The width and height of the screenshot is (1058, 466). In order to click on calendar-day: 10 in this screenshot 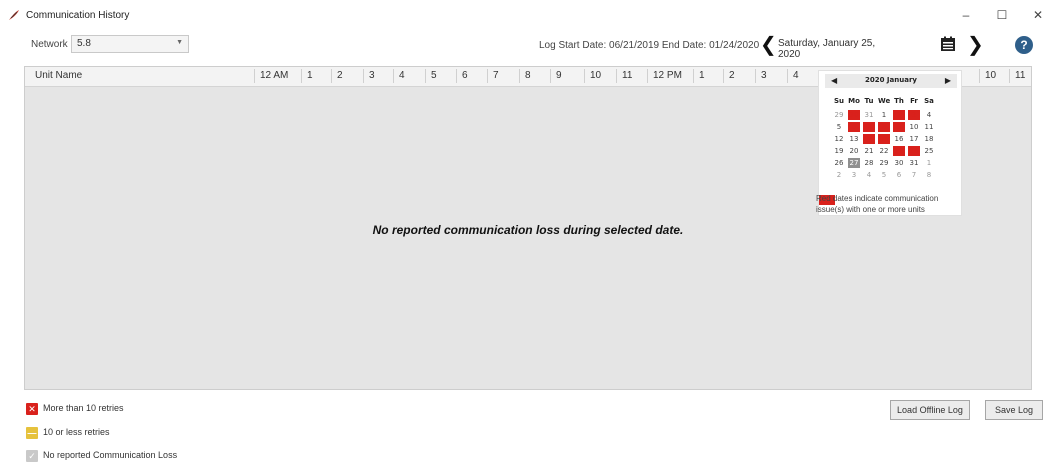, I will do `click(914, 127)`.